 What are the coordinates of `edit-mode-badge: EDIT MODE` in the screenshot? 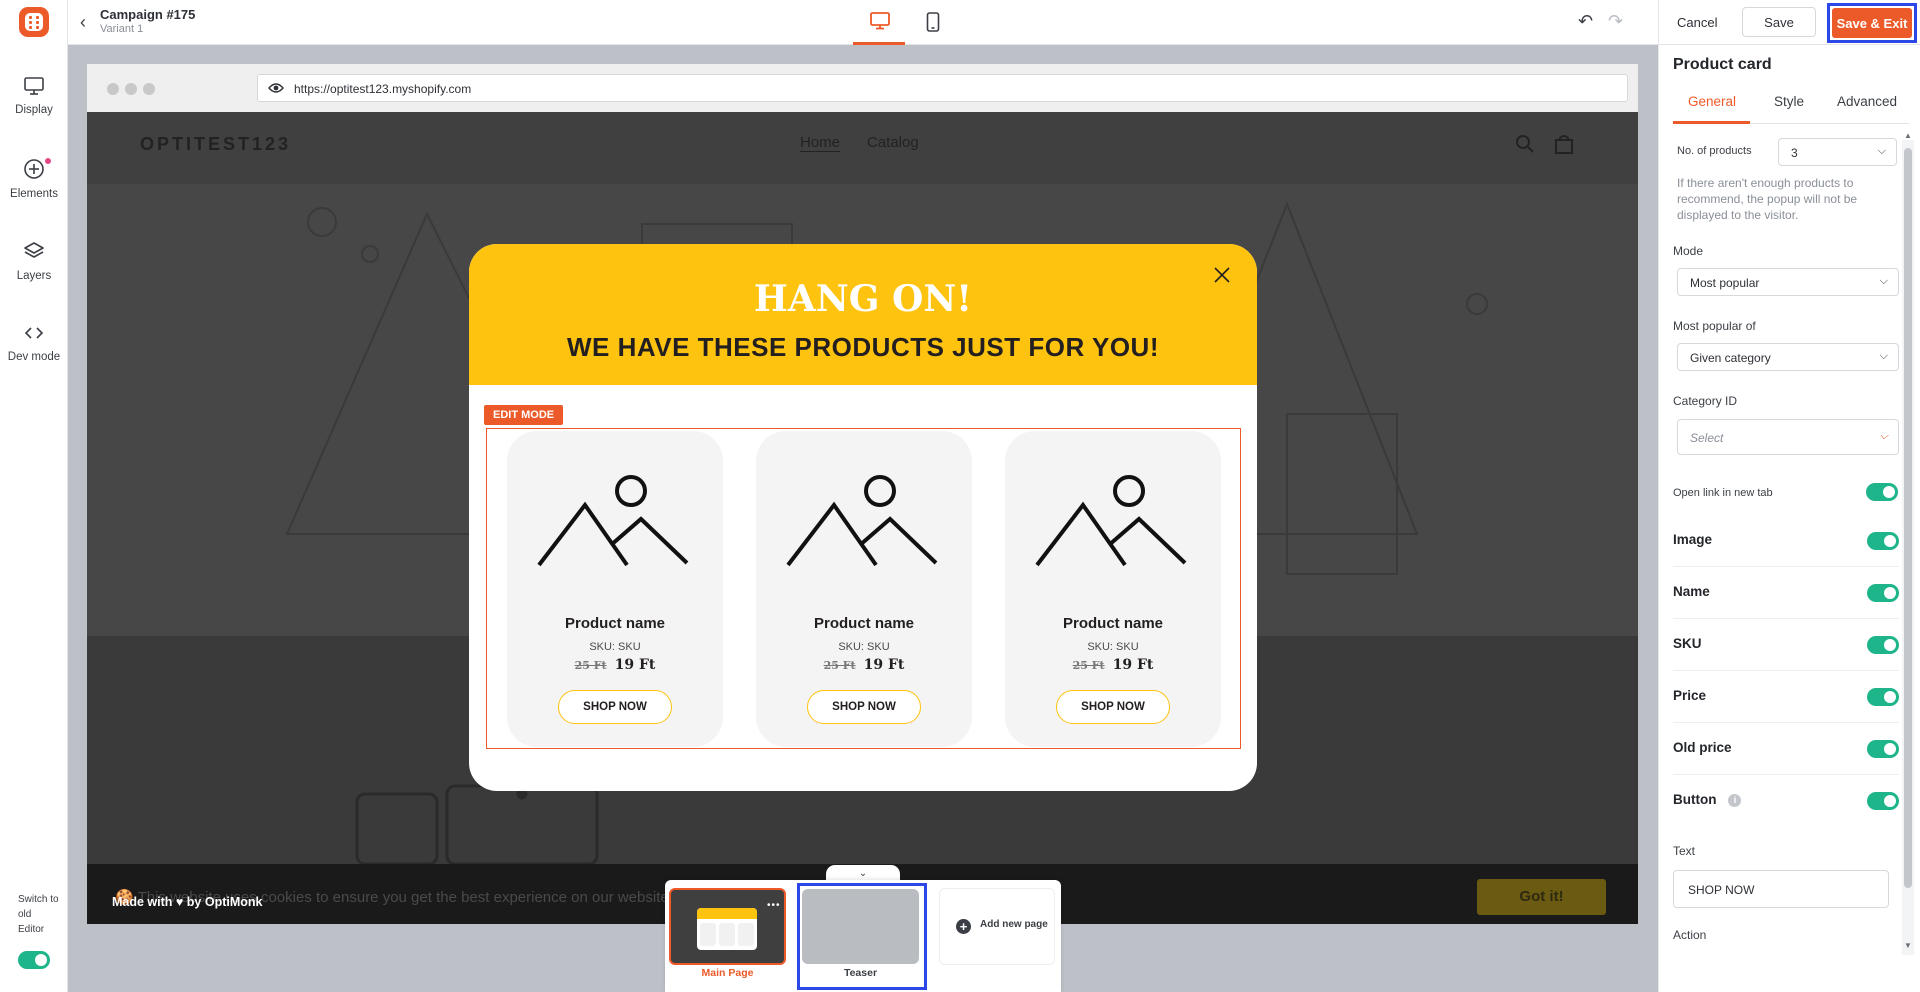 It's located at (524, 415).